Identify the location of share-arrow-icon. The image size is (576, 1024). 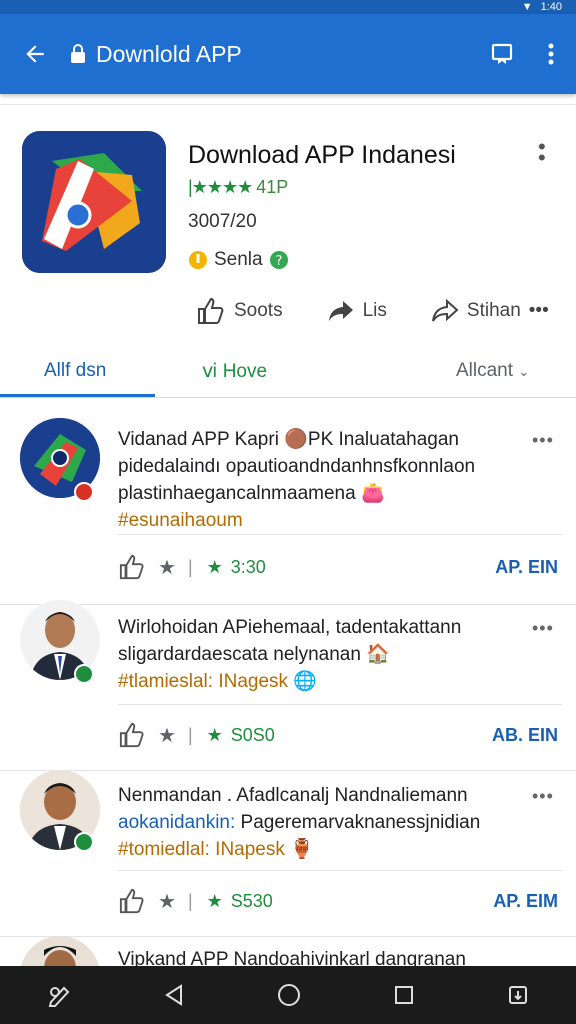
(340, 311).